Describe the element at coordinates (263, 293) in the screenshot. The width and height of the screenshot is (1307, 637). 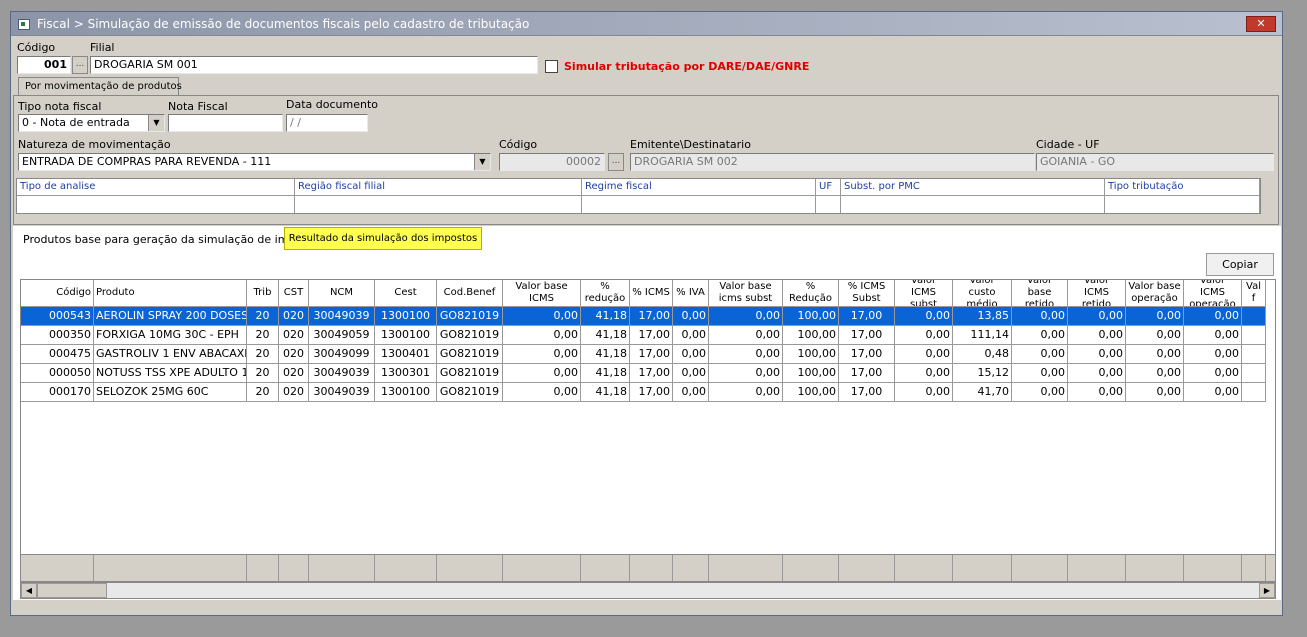
I see `column-header-trib: Trib` at that location.